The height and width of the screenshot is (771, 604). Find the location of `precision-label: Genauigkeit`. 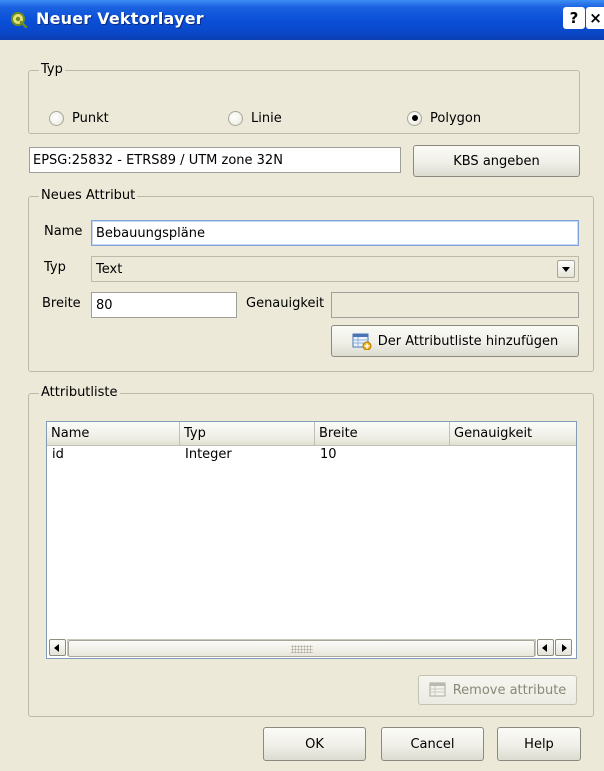

precision-label: Genauigkeit is located at coordinates (285, 303).